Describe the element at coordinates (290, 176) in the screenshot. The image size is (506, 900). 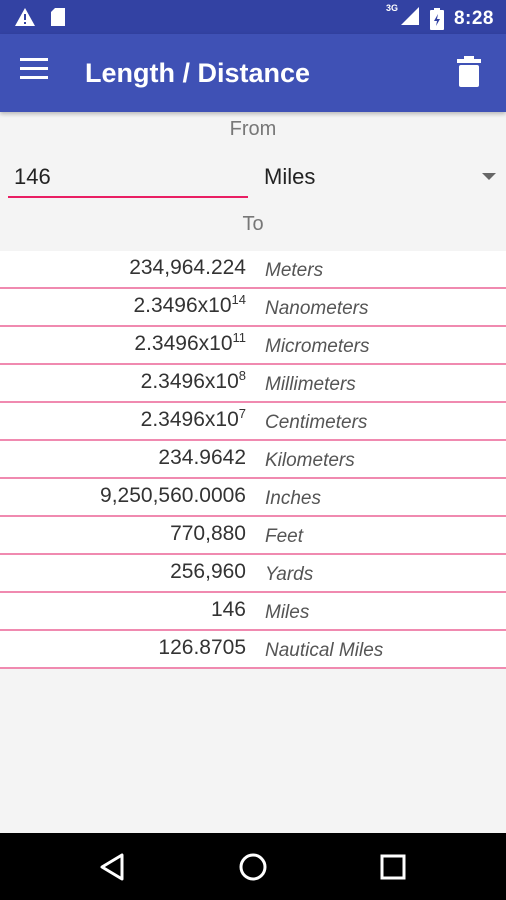
I see `from-unit-value: Miles` at that location.